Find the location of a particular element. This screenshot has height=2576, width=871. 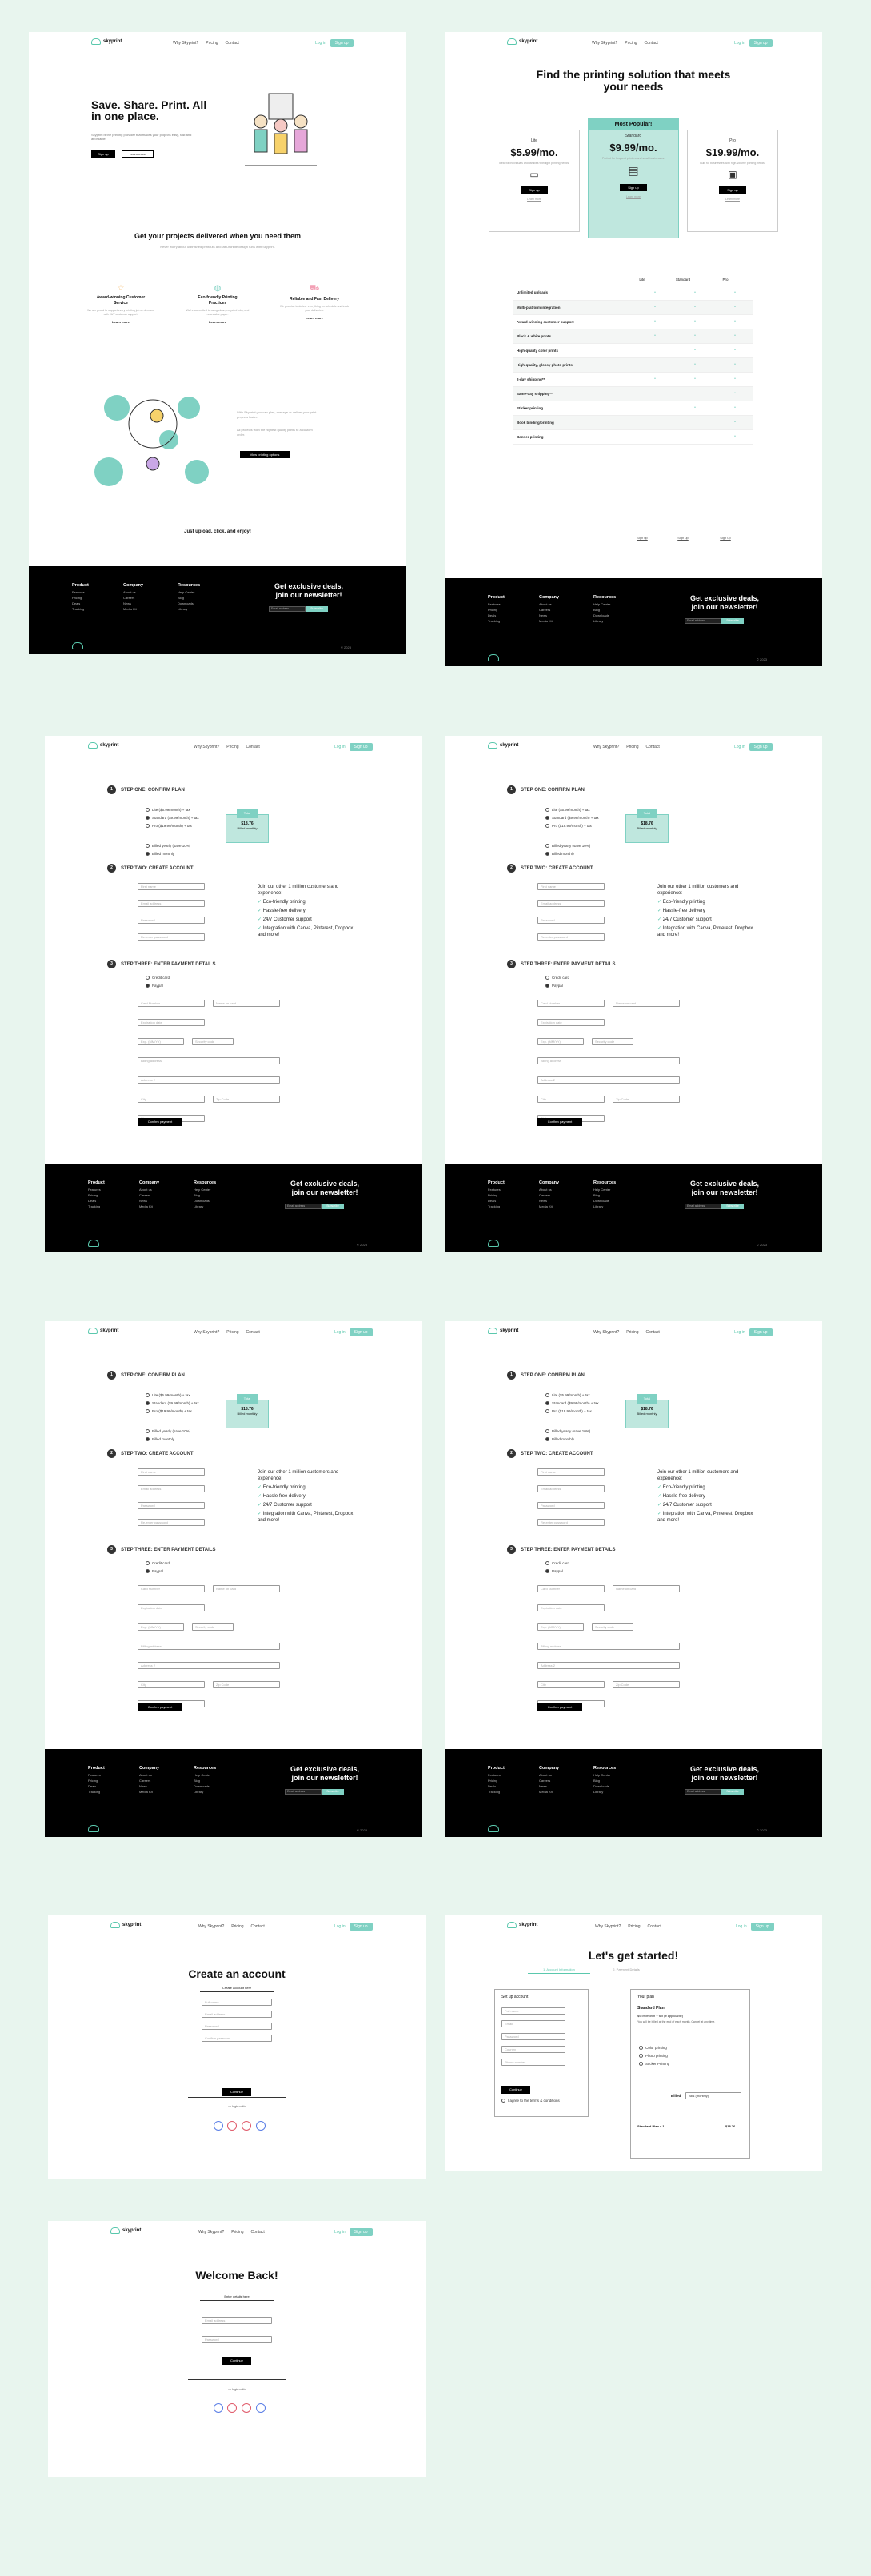

country-select: Country is located at coordinates (533, 2049).